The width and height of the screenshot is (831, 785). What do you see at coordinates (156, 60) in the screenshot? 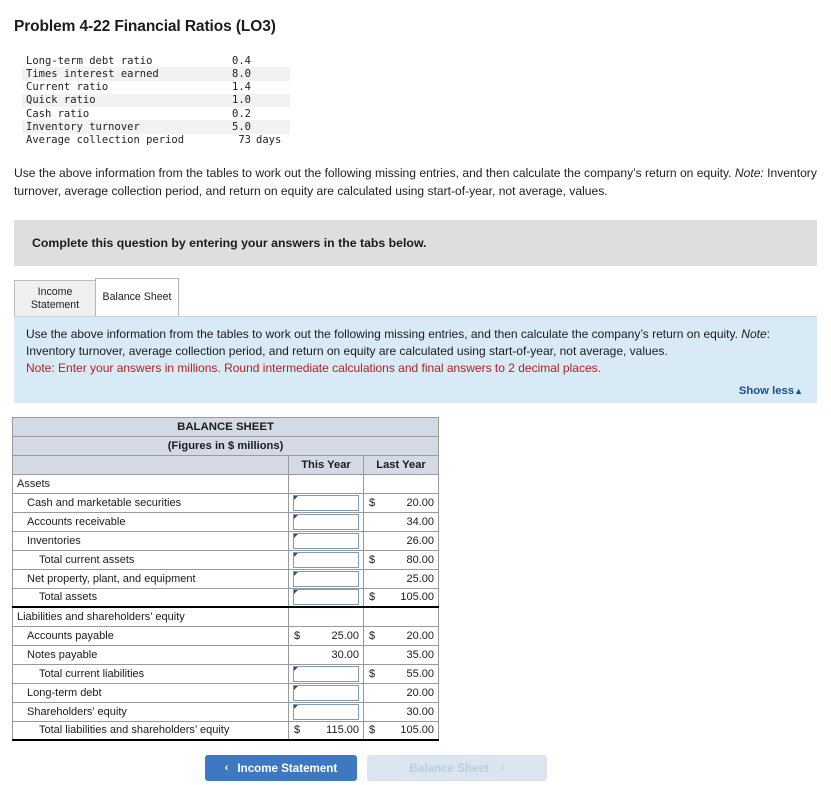
I see `ratio-row: Long-term debt ratio 0.4` at bounding box center [156, 60].